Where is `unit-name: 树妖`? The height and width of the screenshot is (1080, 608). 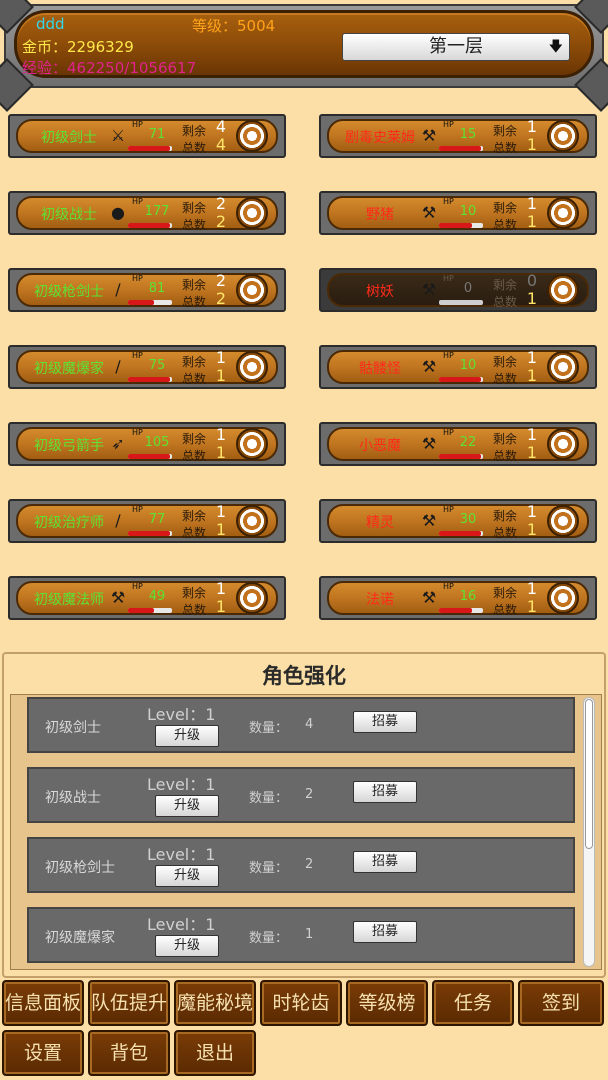
unit-name: 树妖 is located at coordinates (380, 292).